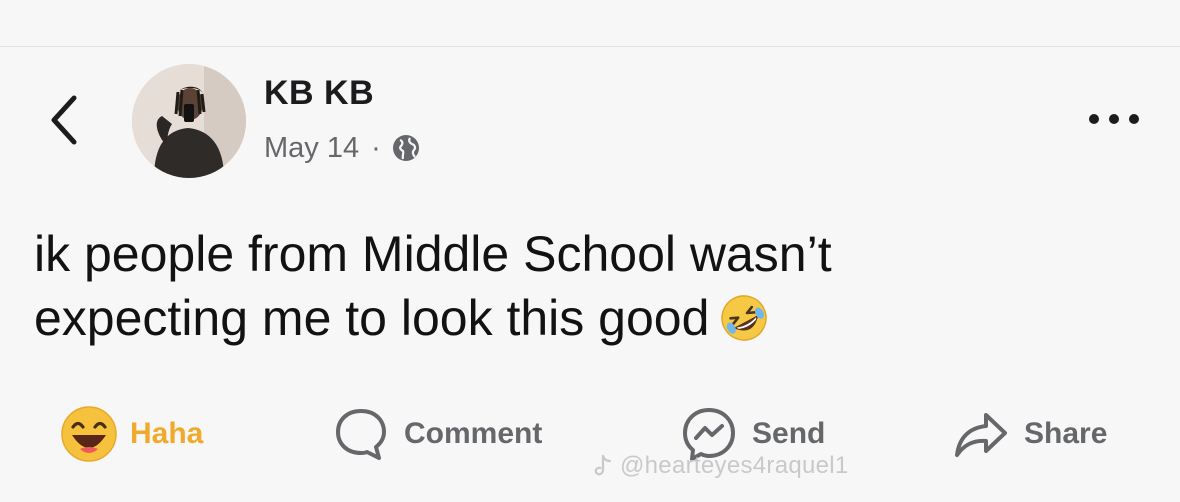 The width and height of the screenshot is (1180, 502). Describe the element at coordinates (473, 433) in the screenshot. I see `comment-label: Comment` at that location.